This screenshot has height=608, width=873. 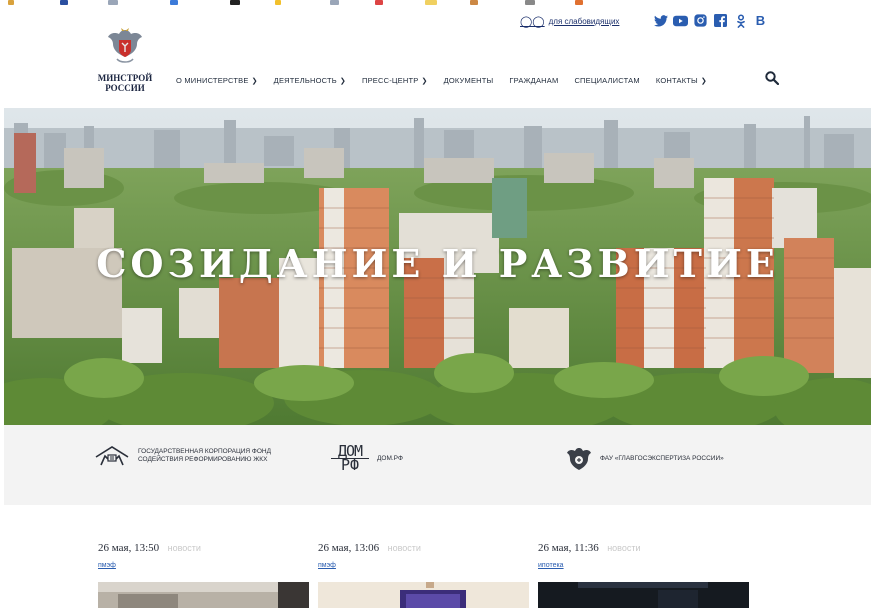 What do you see at coordinates (644, 573) in the screenshot?
I see `news-card: 26 мая, 11:36 новости ипотека` at bounding box center [644, 573].